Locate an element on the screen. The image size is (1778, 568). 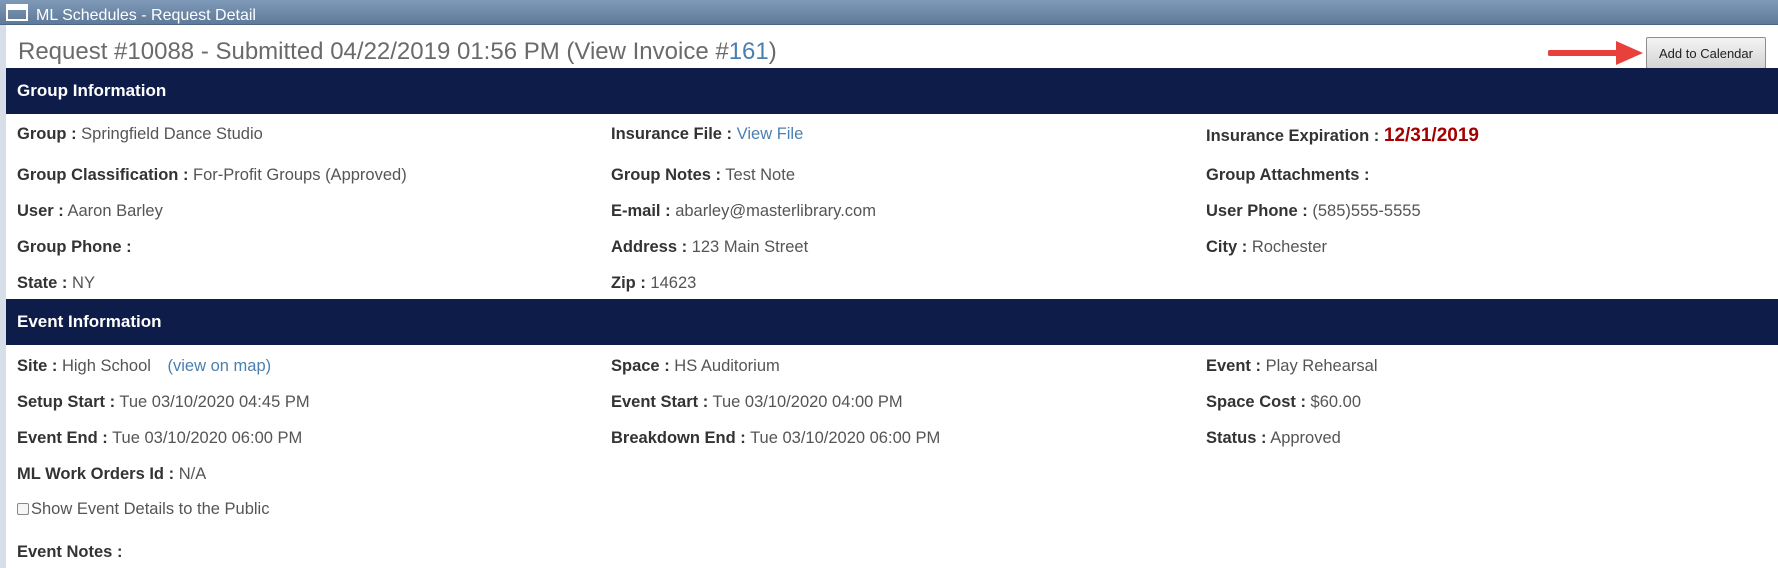
group-phone-label: Group Phone : is located at coordinates (74, 247).